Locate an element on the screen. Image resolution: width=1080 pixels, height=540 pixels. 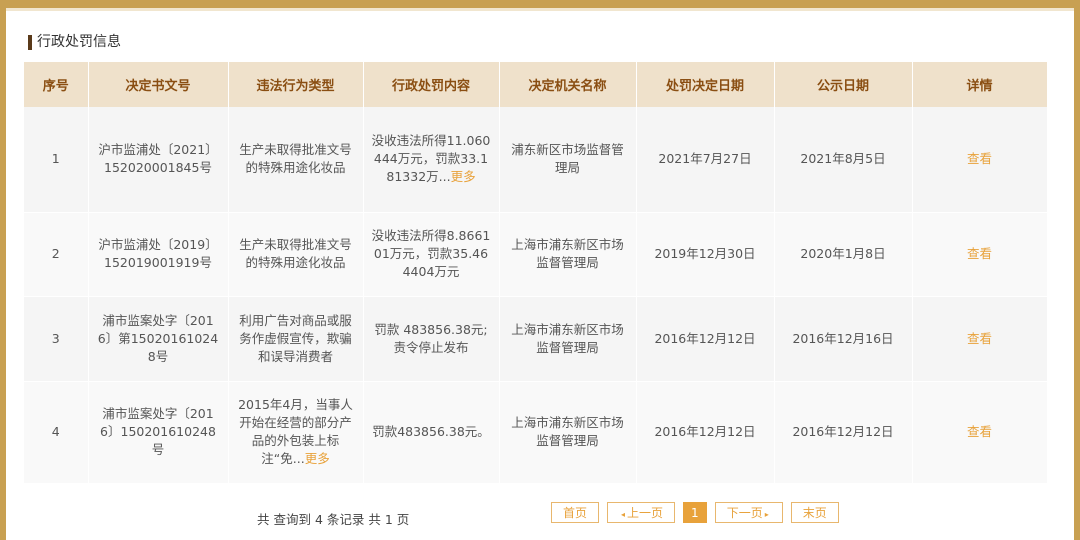
cell-decided: 2019年12月30日 is located at coordinates (705, 254).